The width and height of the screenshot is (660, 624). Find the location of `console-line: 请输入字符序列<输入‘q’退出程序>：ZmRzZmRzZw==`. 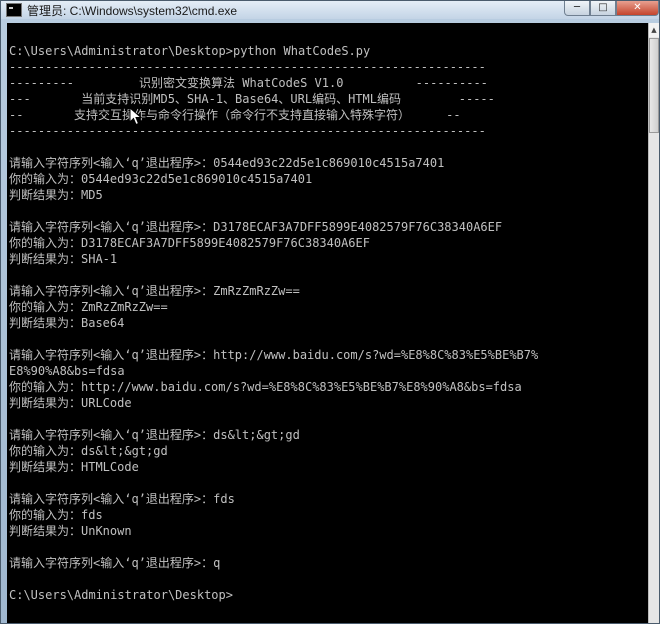

console-line: 请输入字符序列<输入‘q’退出程序>：ZmRzZmRzZw== is located at coordinates (154, 291).